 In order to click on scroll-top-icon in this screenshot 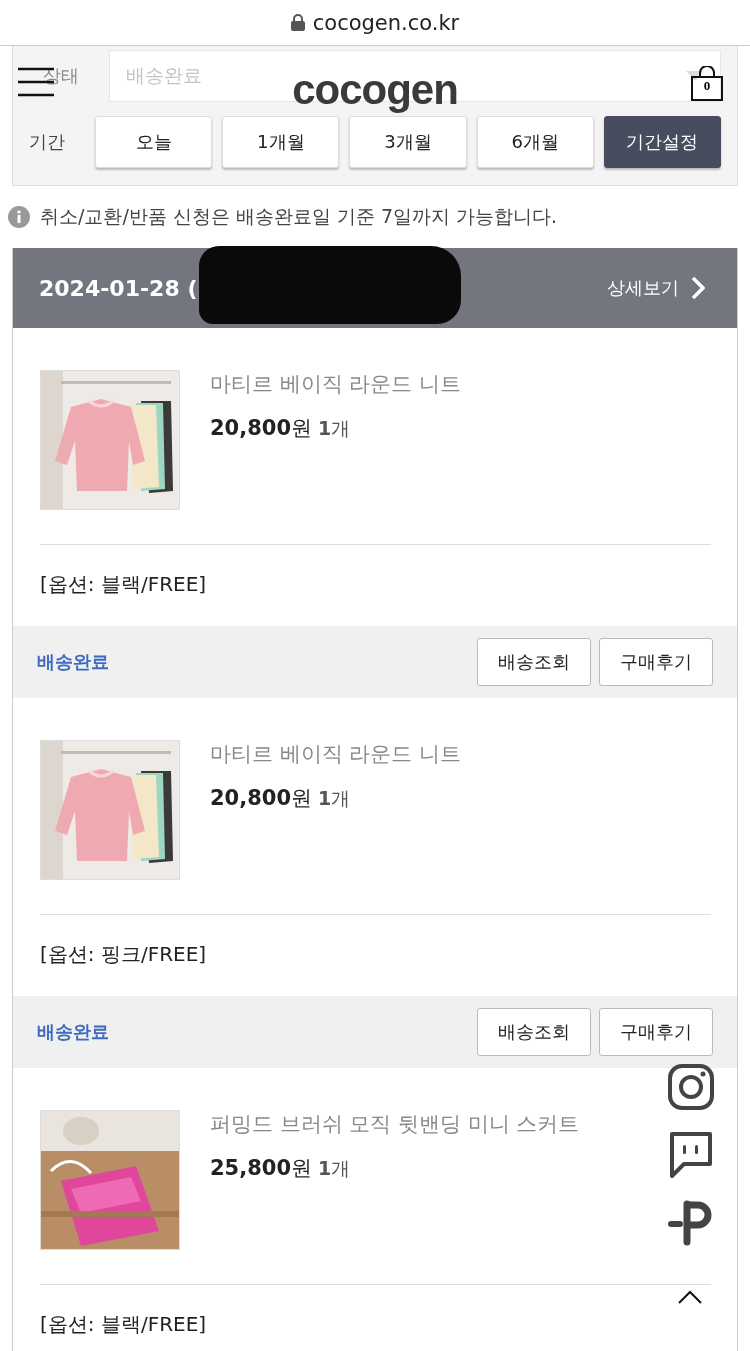, I will do `click(690, 1297)`.